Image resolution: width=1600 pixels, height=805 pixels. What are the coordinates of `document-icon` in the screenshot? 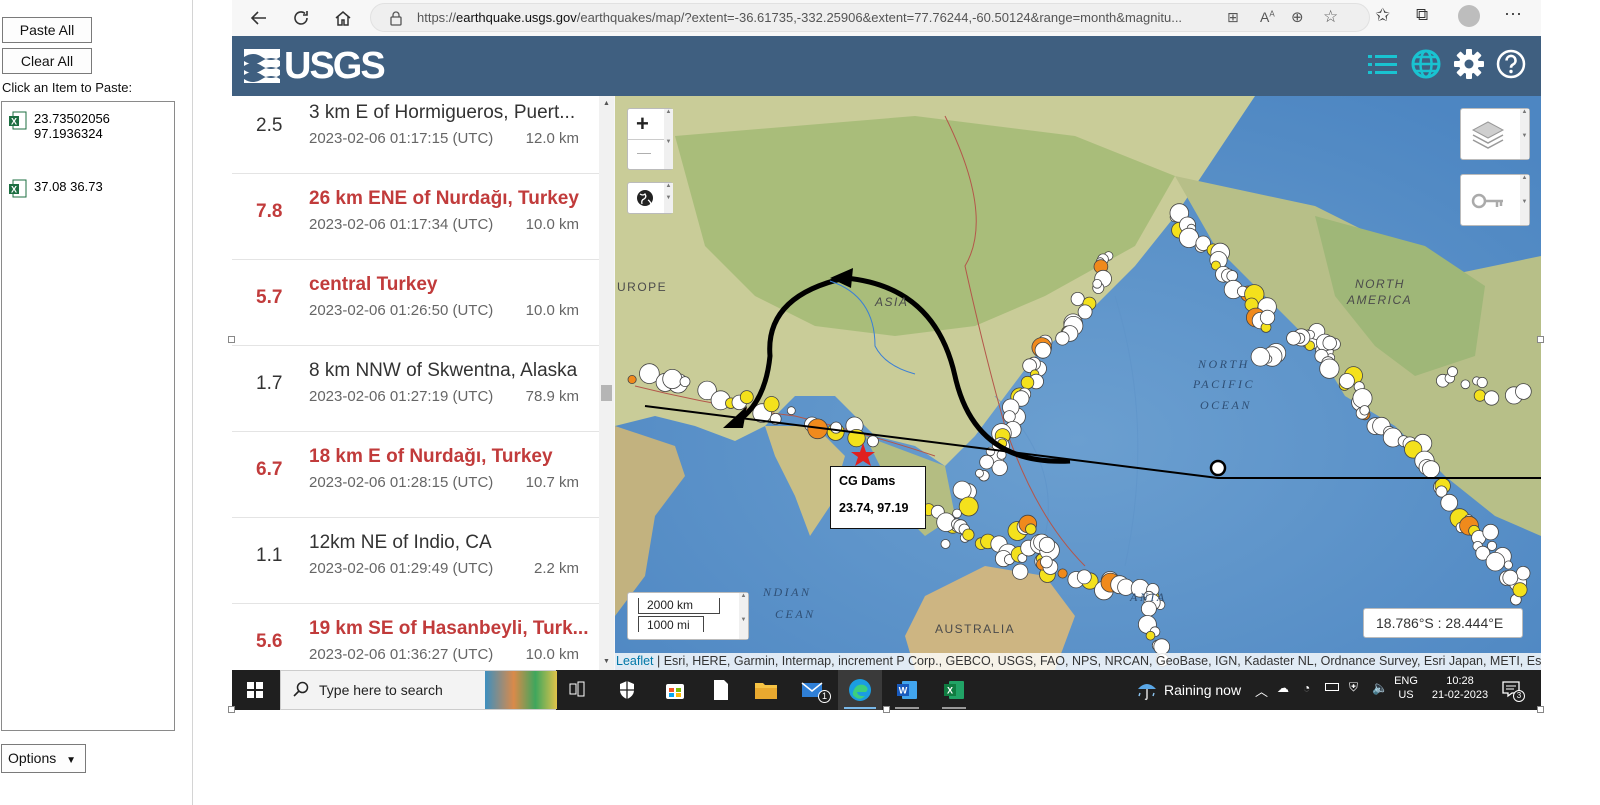 It's located at (721, 692).